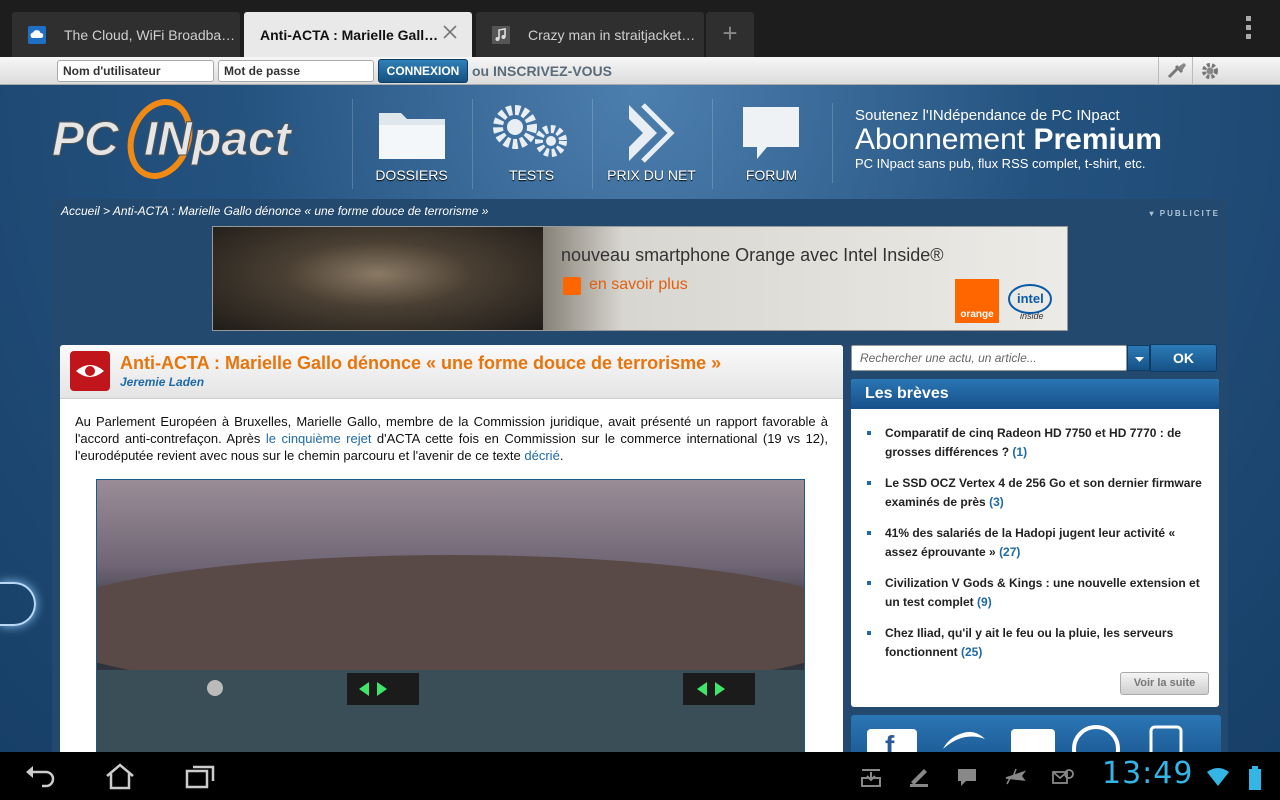 The image size is (1280, 800). What do you see at coordinates (541, 455) in the screenshot?
I see `link-decrie: décrié` at bounding box center [541, 455].